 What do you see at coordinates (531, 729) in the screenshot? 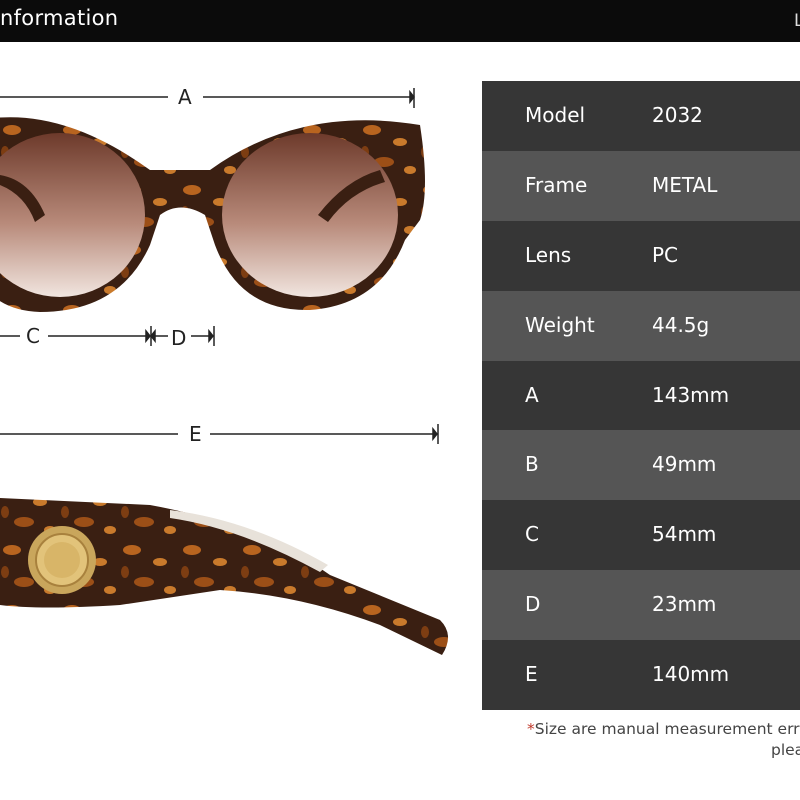
I see `note-asterisk: *` at bounding box center [531, 729].